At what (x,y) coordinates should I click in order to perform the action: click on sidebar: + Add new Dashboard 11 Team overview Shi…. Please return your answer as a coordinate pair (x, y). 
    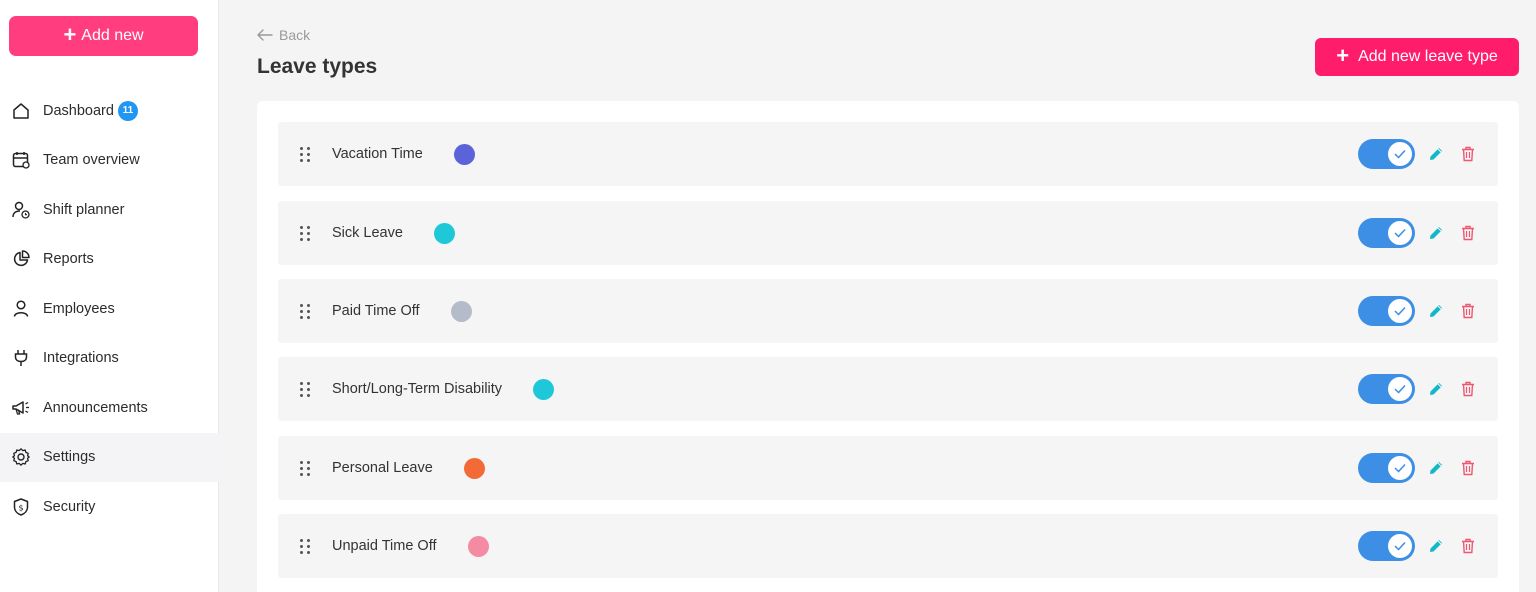
    Looking at the image, I should click on (109, 296).